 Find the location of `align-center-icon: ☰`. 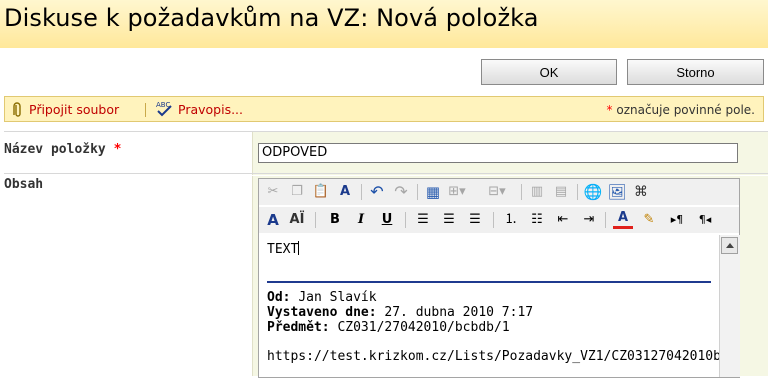

align-center-icon: ☰ is located at coordinates (449, 220).